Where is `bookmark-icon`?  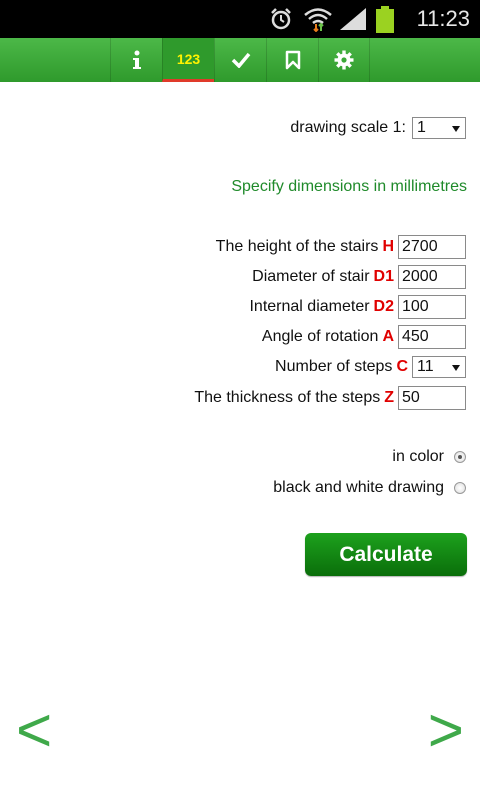 bookmark-icon is located at coordinates (292, 60).